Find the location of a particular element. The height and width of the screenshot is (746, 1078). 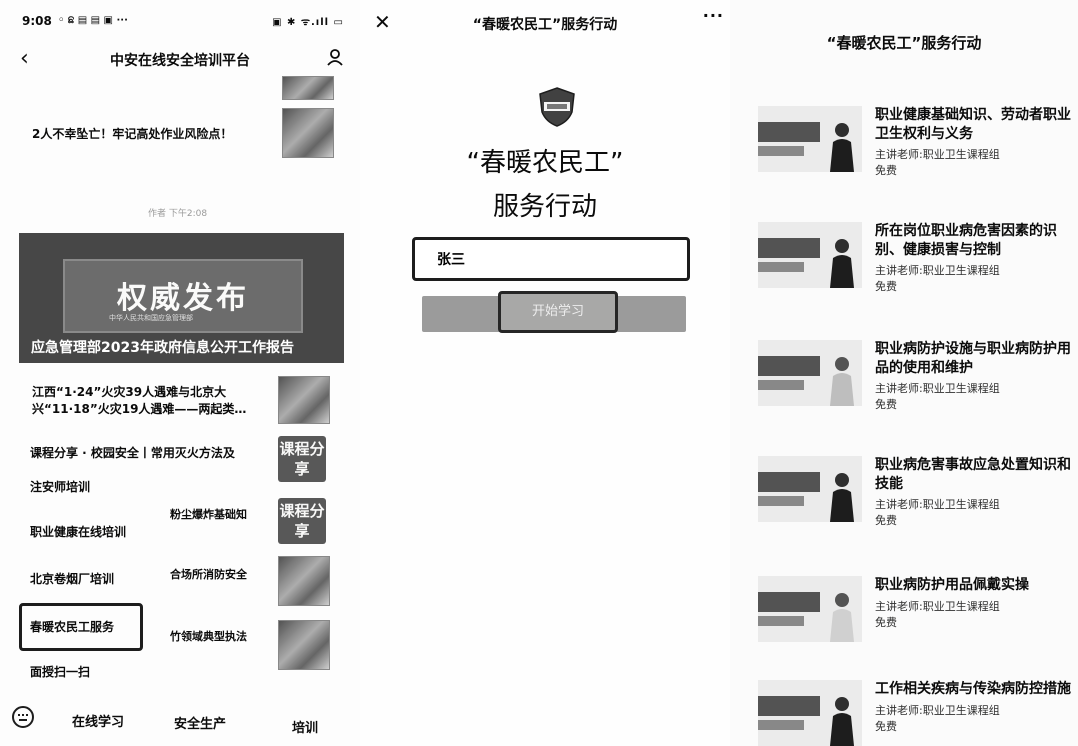

course-title: 所在岗位职业病危害因素的识别、健康损害与控制 is located at coordinates (966, 240).